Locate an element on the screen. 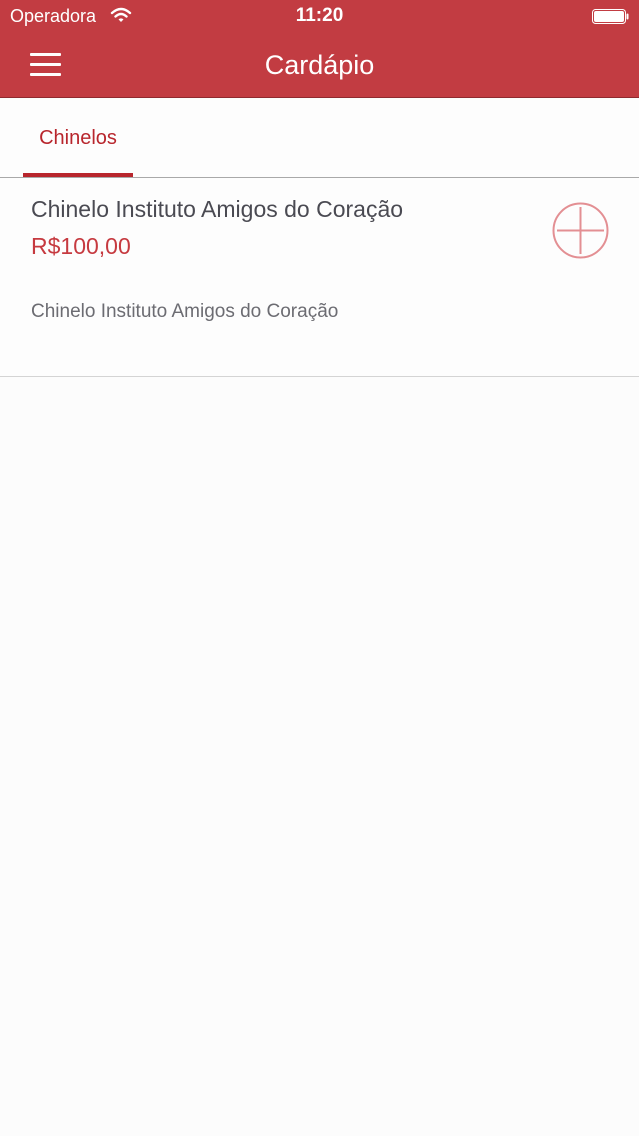 The width and height of the screenshot is (639, 1136). product-price: R$100,00 is located at coordinates (81, 246).